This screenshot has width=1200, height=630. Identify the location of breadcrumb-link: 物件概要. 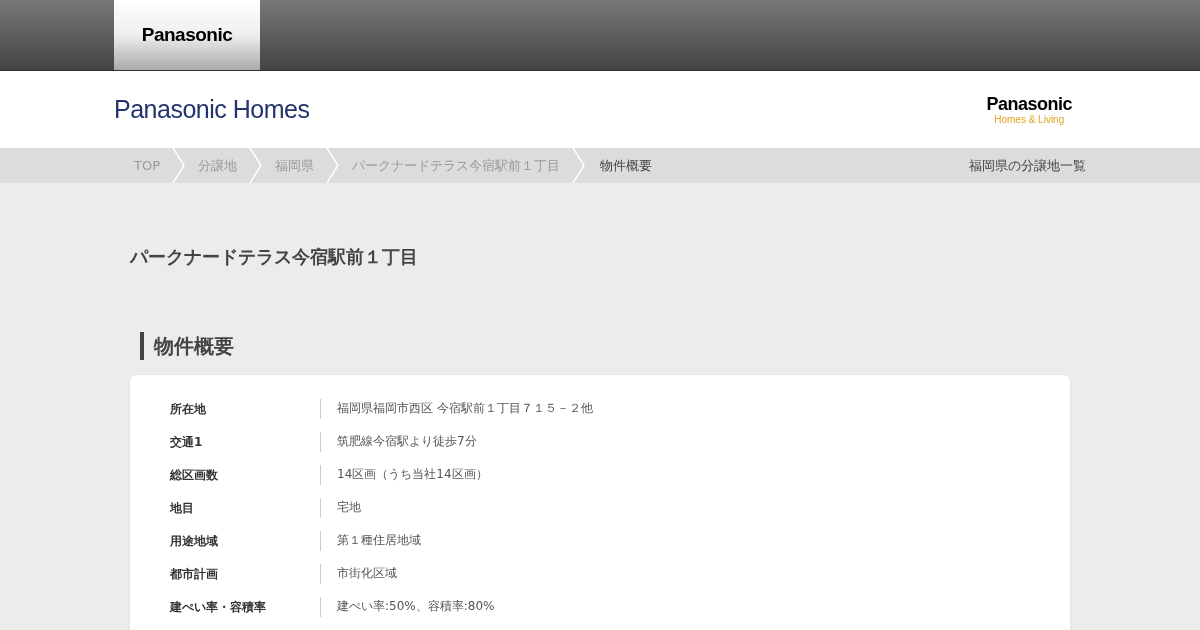
(625, 165).